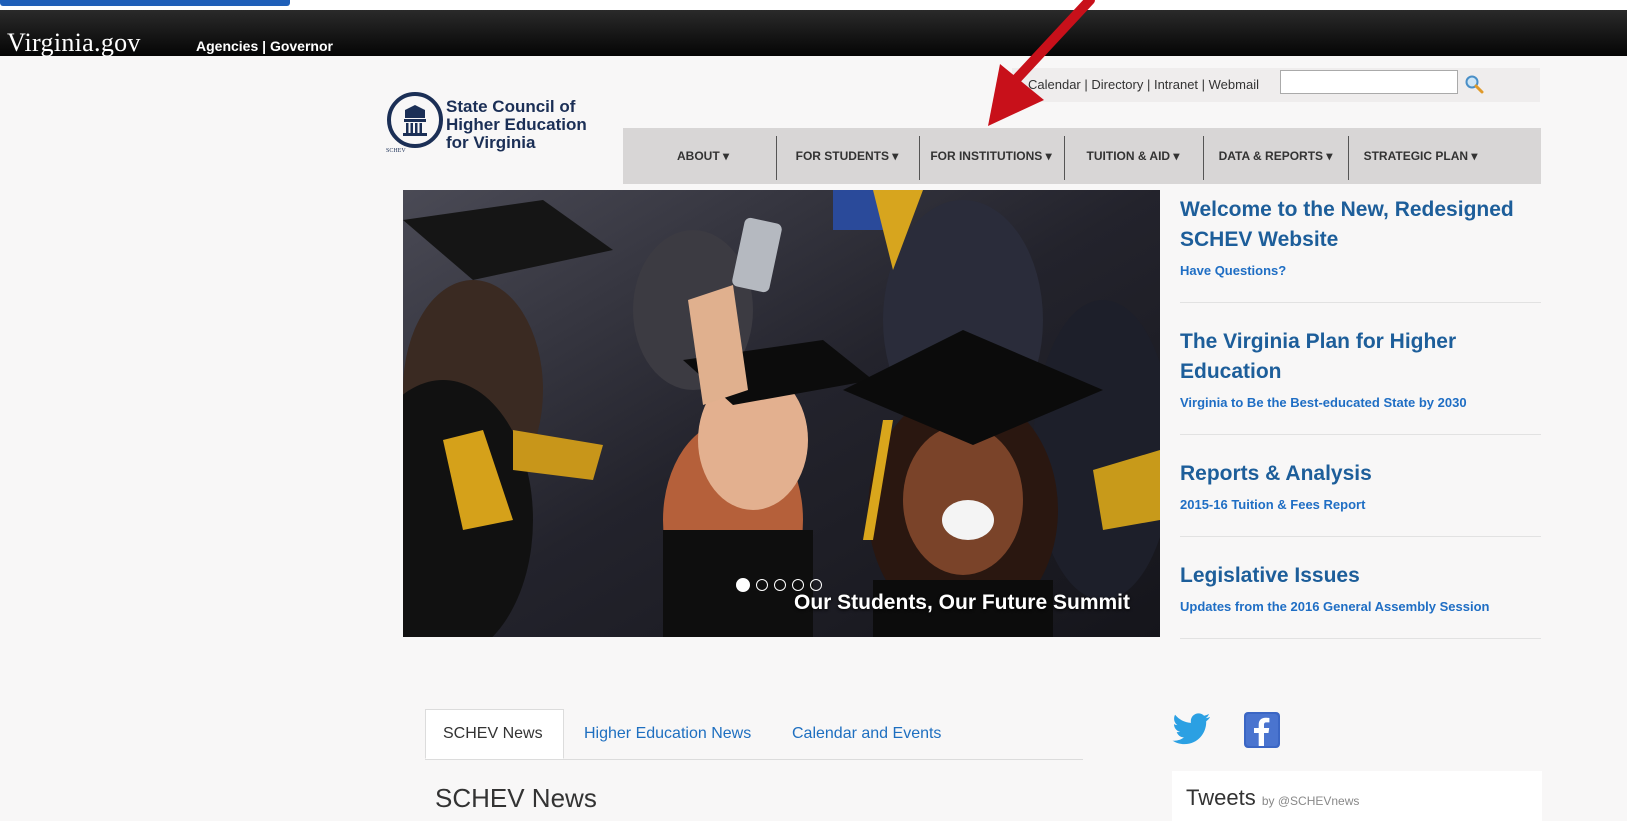  I want to click on governor-link: Governor, so click(301, 46).